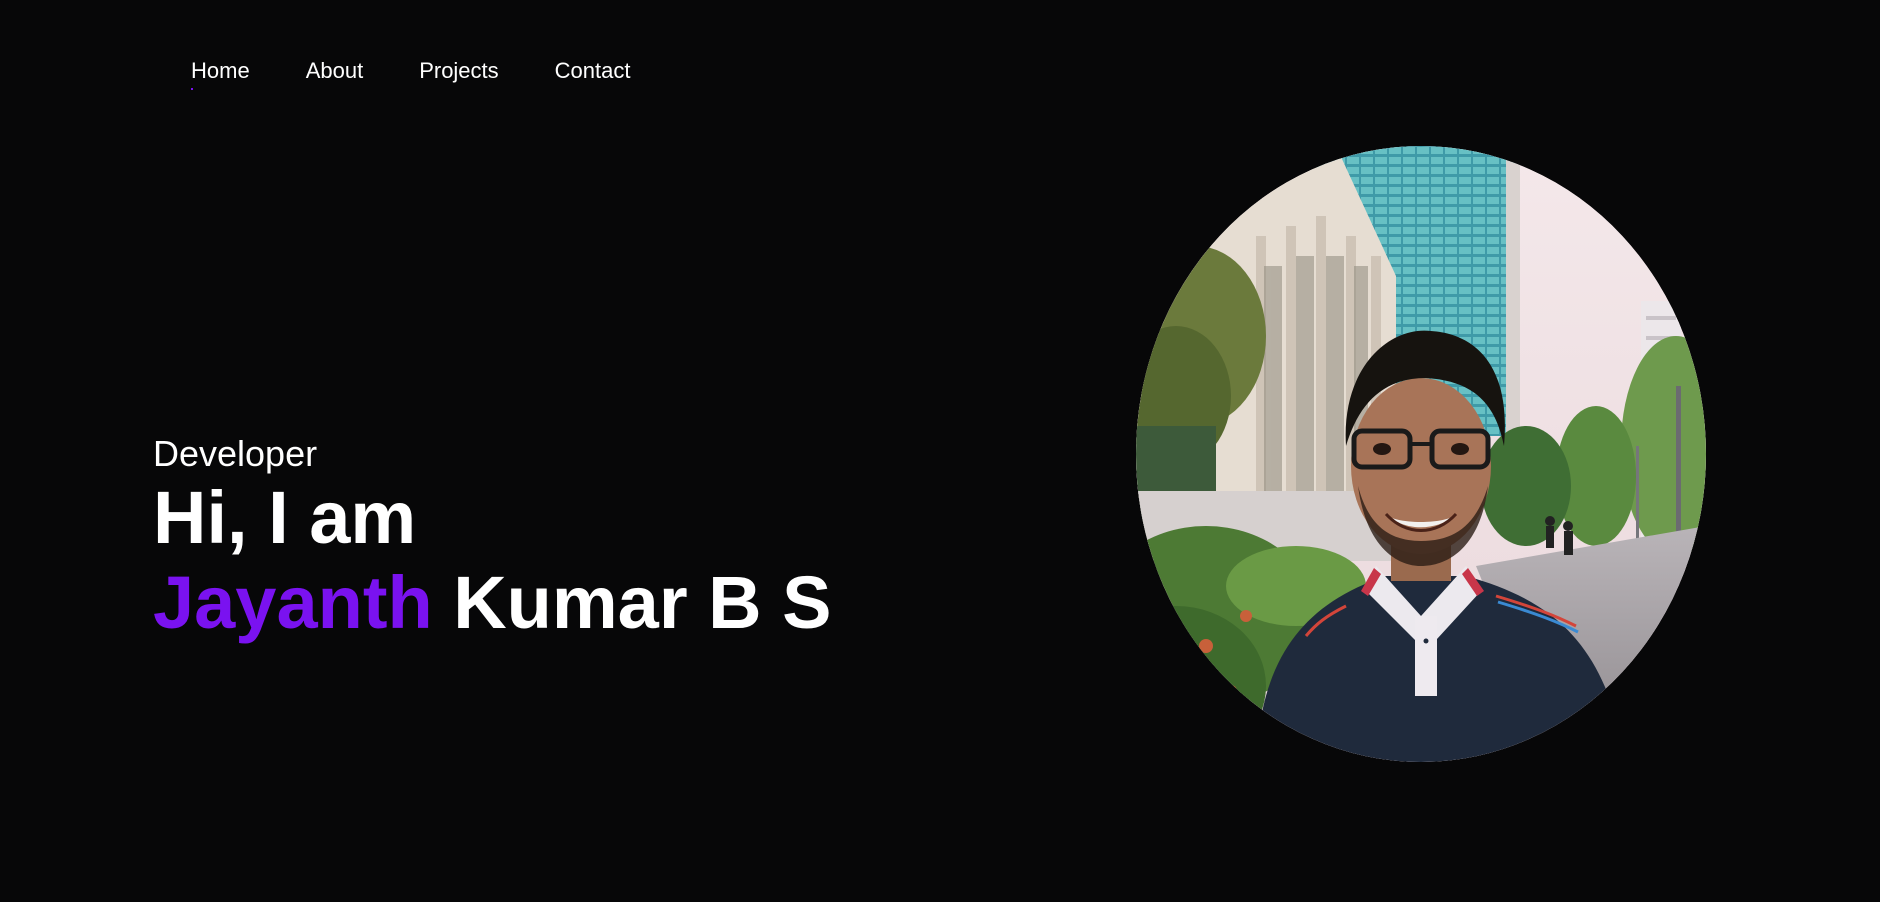 The image size is (1880, 902). I want to click on greeting-heading: Hi, I am, so click(285, 517).